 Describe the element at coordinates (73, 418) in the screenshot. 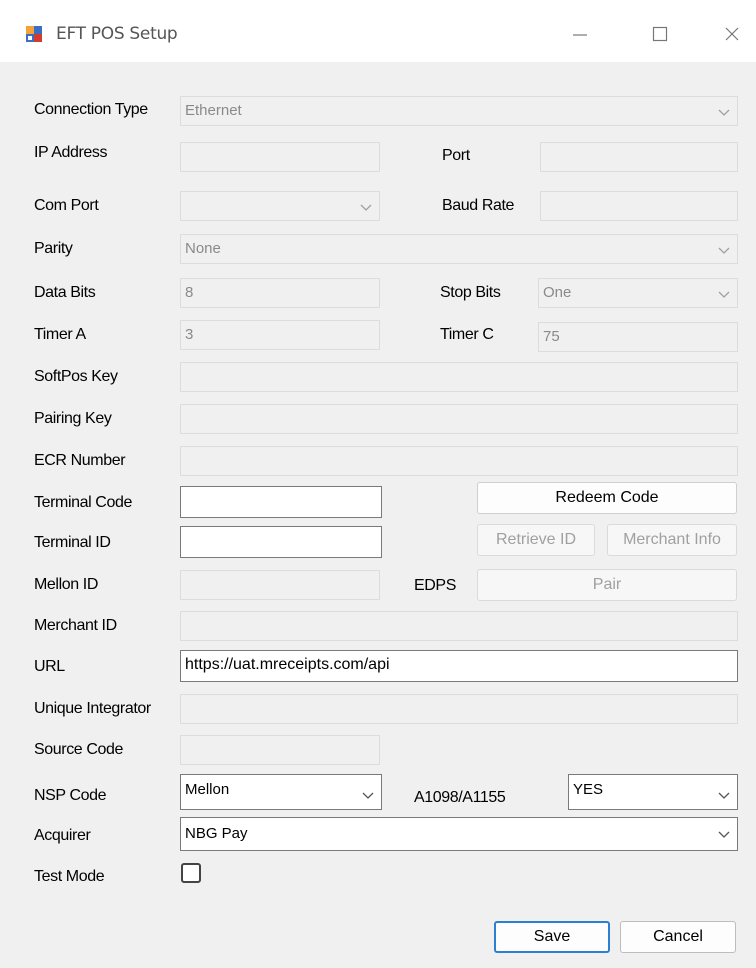

I see `pairing-key-label: Pairing Key` at that location.